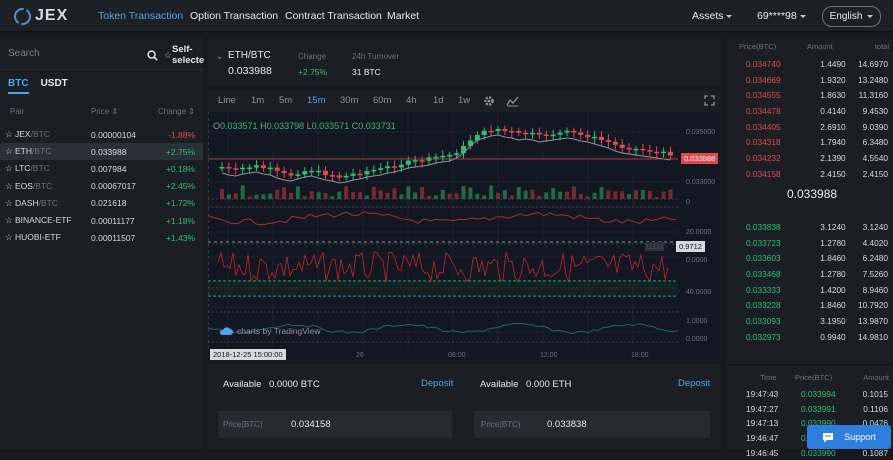 Image resolution: width=893 pixels, height=460 pixels. What do you see at coordinates (101, 152) in the screenshot?
I see `pair-row: ☆ ETH/BTC 0.033988 +2.75%` at bounding box center [101, 152].